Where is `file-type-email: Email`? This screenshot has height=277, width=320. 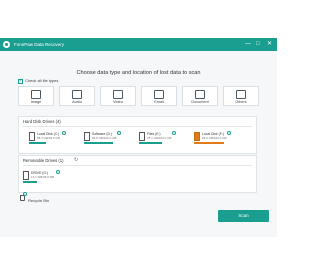
file-type-email: Email is located at coordinates (159, 96).